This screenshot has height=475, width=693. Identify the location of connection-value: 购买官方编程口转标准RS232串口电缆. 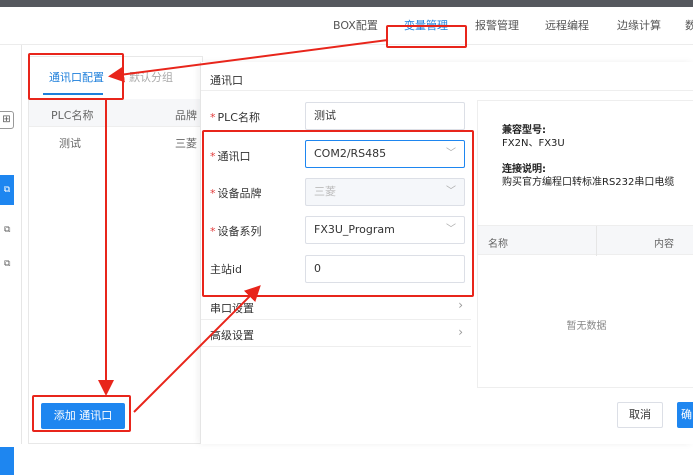
(588, 182).